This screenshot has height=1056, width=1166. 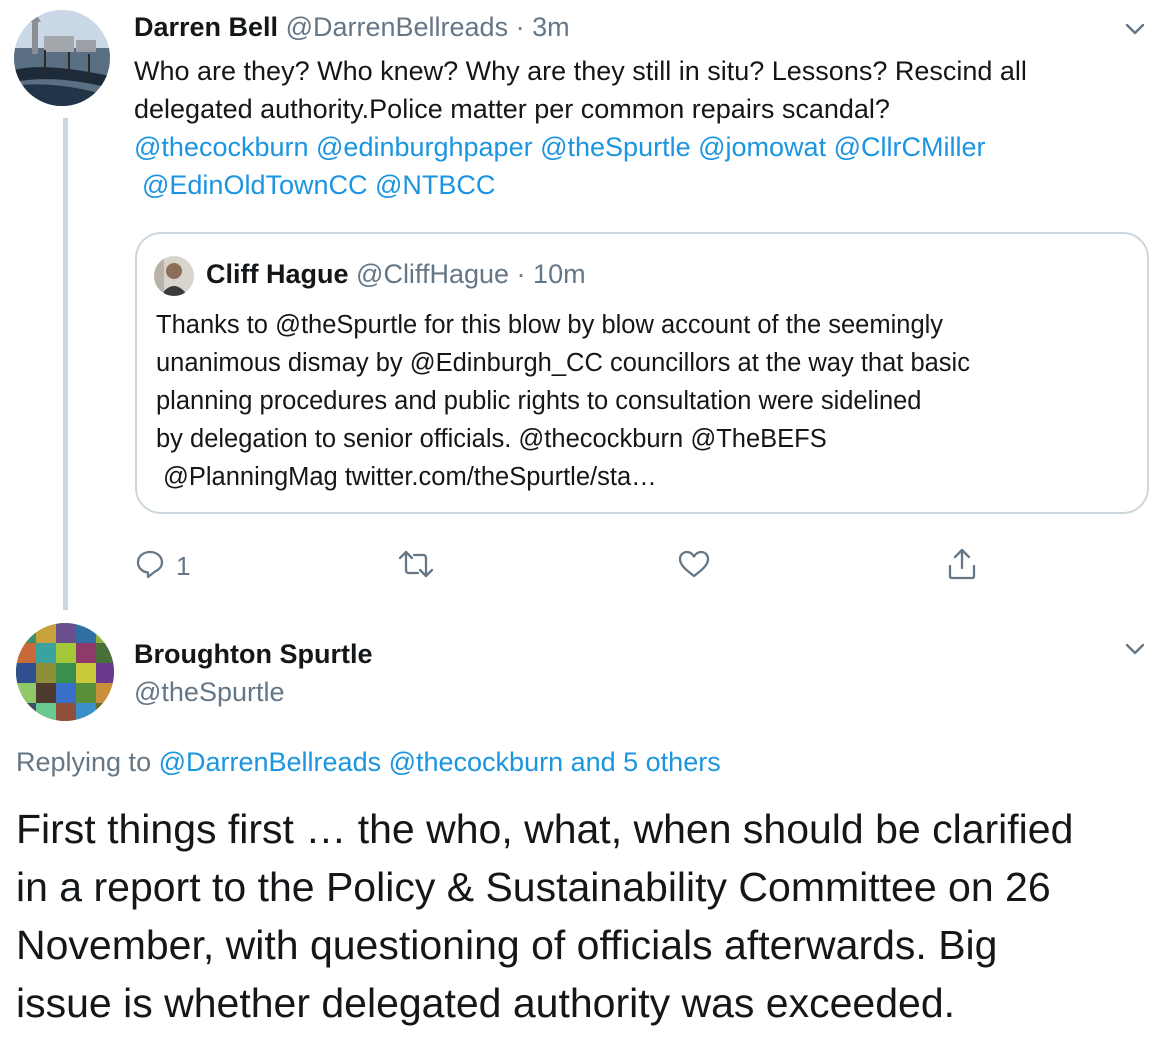 I want to click on mention-link: @NTBCC, so click(x=435, y=185).